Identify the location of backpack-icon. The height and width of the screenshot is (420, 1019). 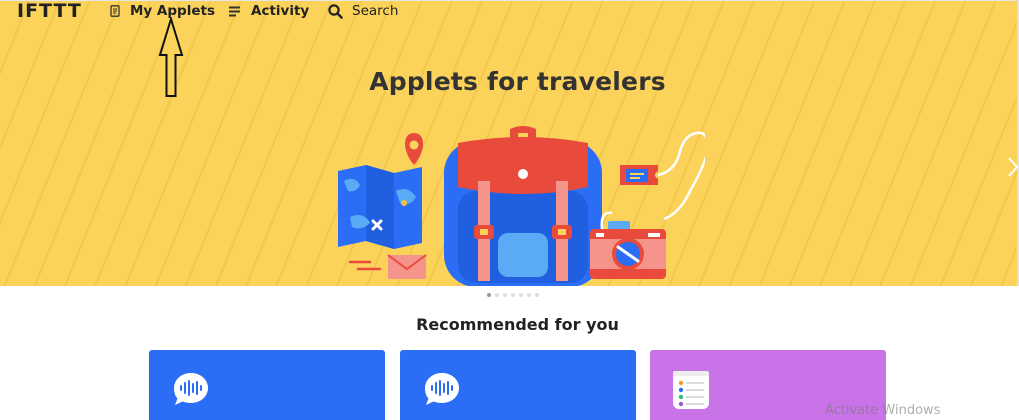
(523, 206).